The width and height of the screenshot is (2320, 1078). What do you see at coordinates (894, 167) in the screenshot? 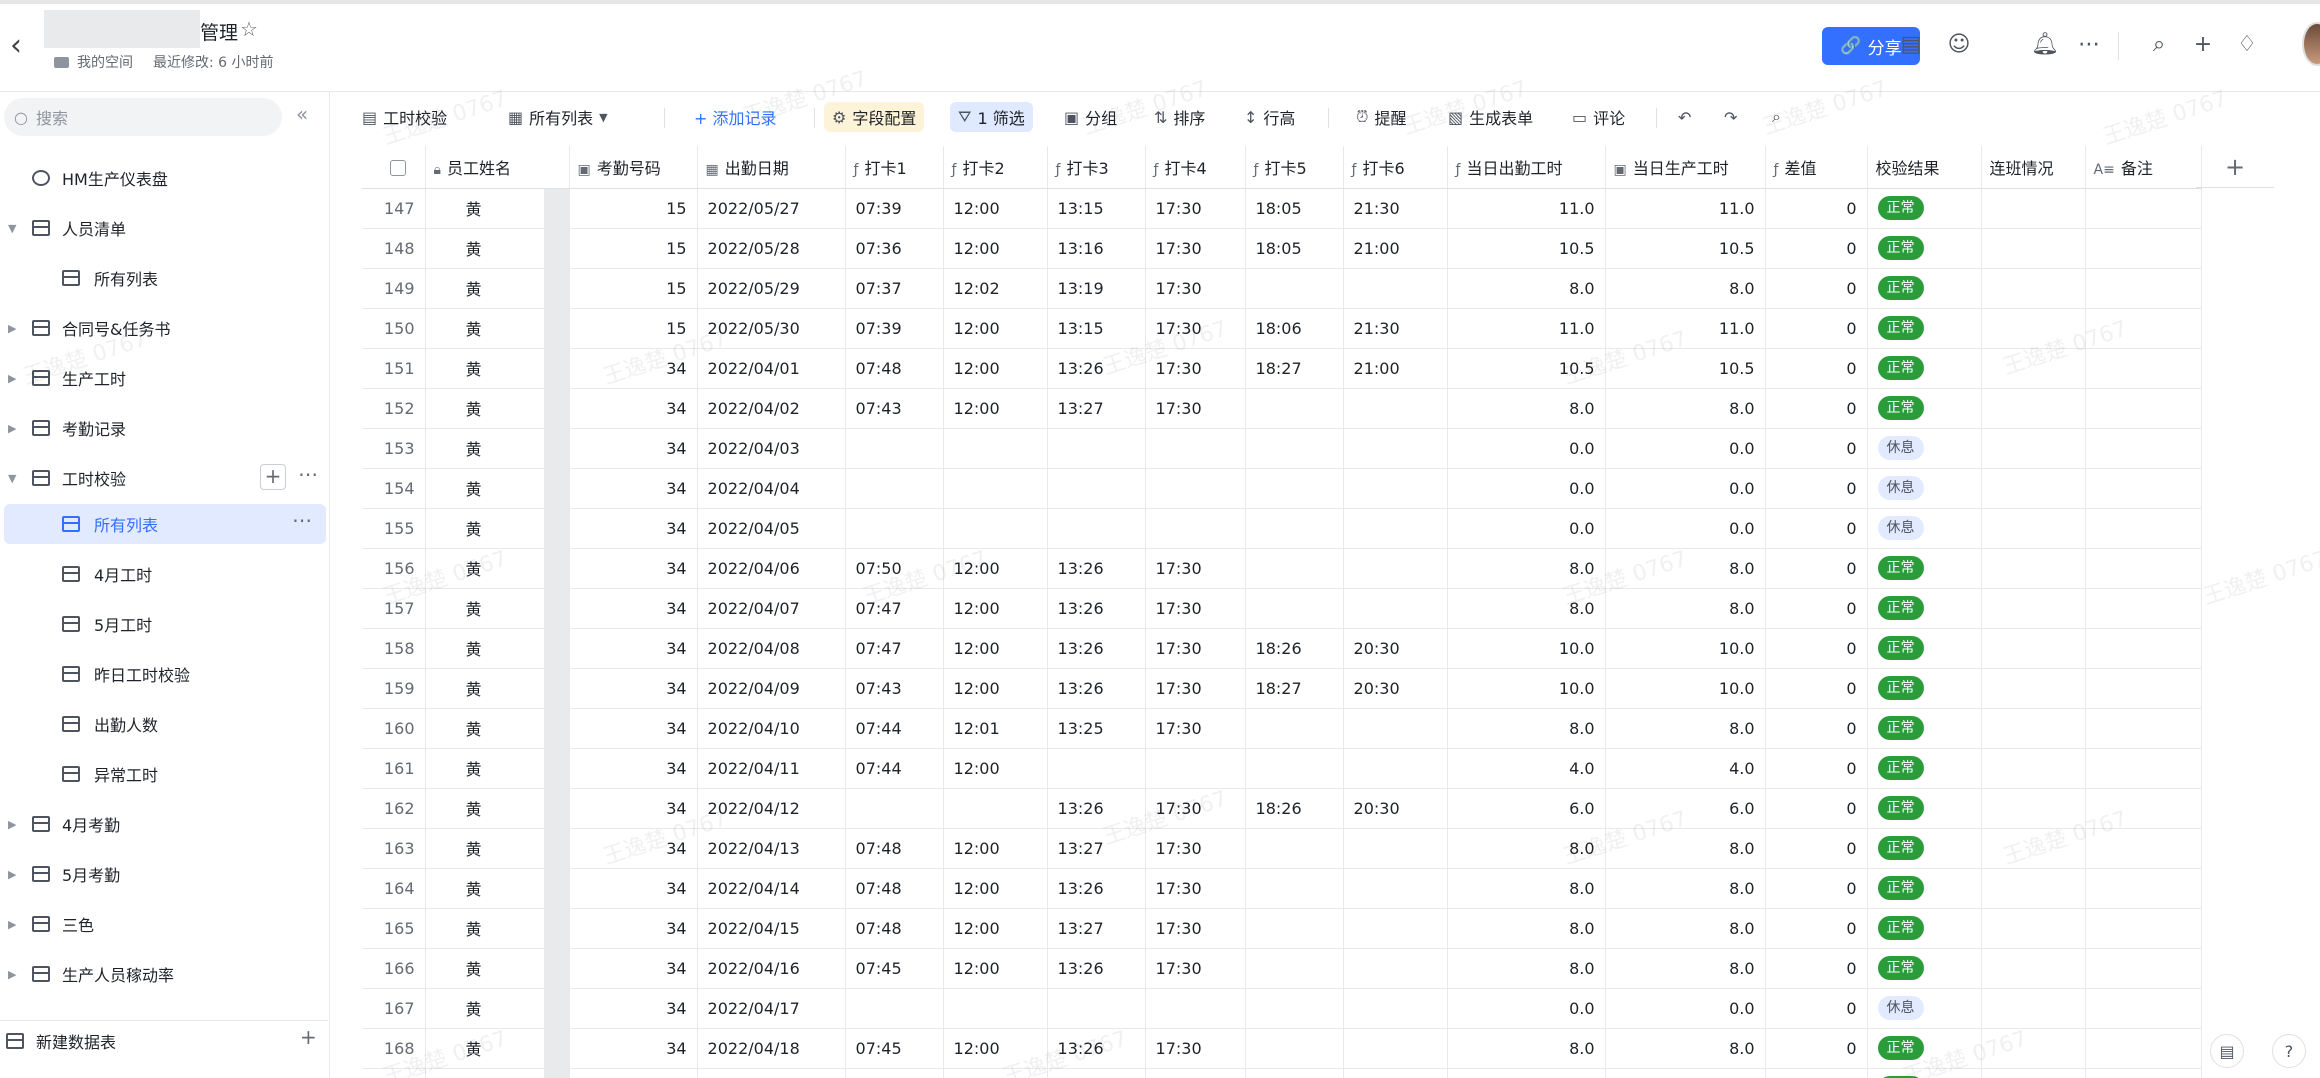
I see `column-header: ƒ 打卡1` at bounding box center [894, 167].